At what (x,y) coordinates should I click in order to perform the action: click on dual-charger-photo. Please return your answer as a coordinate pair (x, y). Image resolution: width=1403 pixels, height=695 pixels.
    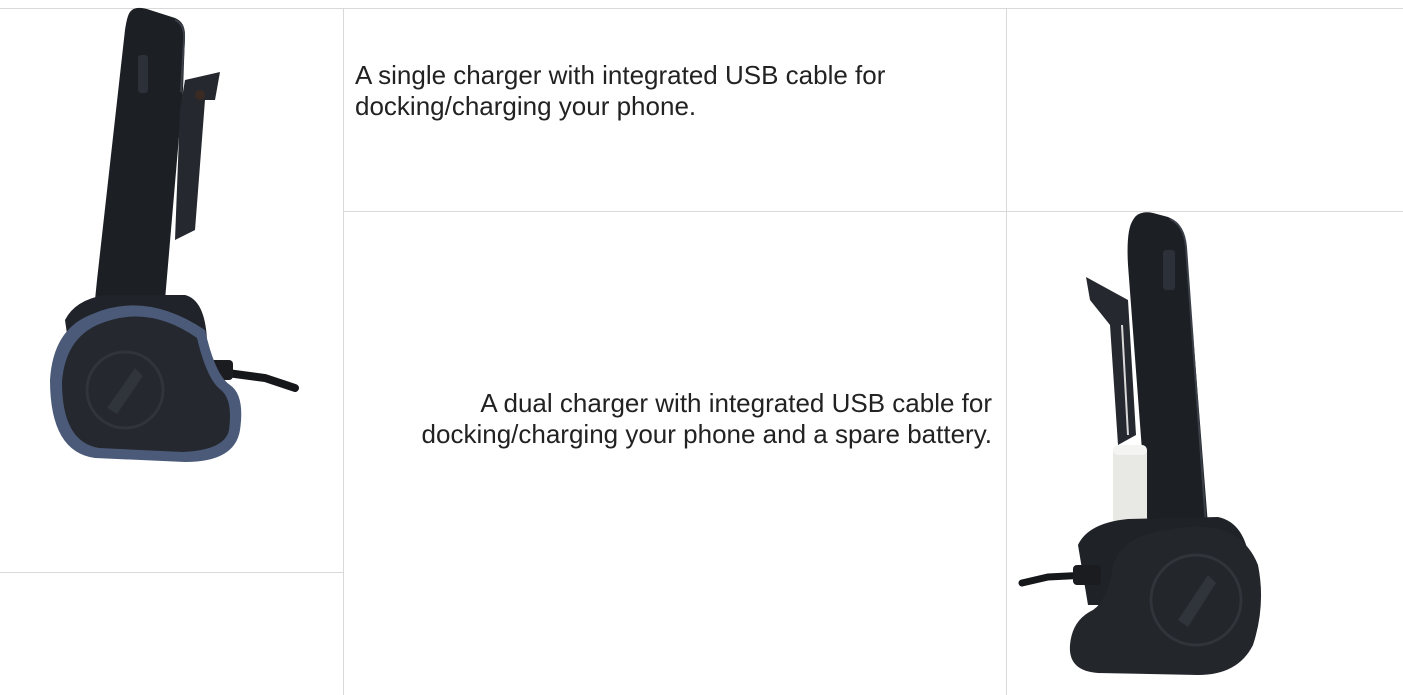
    Looking at the image, I should click on (1143, 450).